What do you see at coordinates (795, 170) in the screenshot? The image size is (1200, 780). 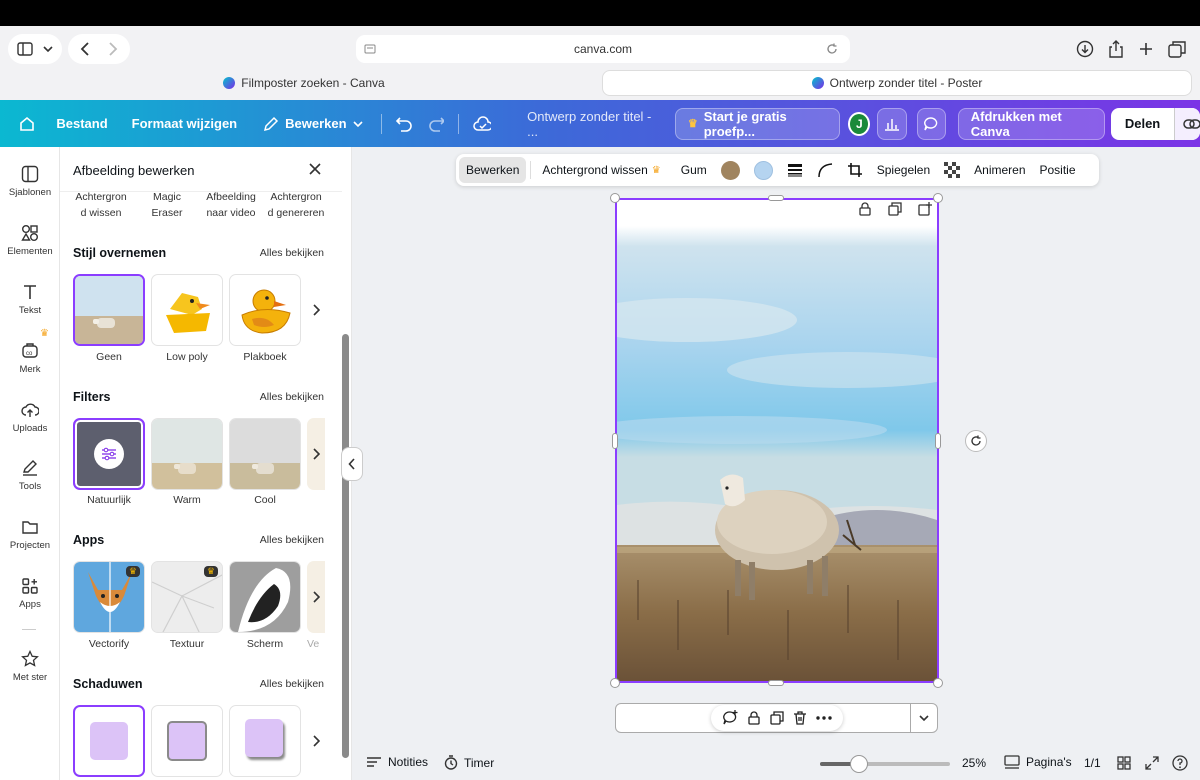 I see `border-style-button` at bounding box center [795, 170].